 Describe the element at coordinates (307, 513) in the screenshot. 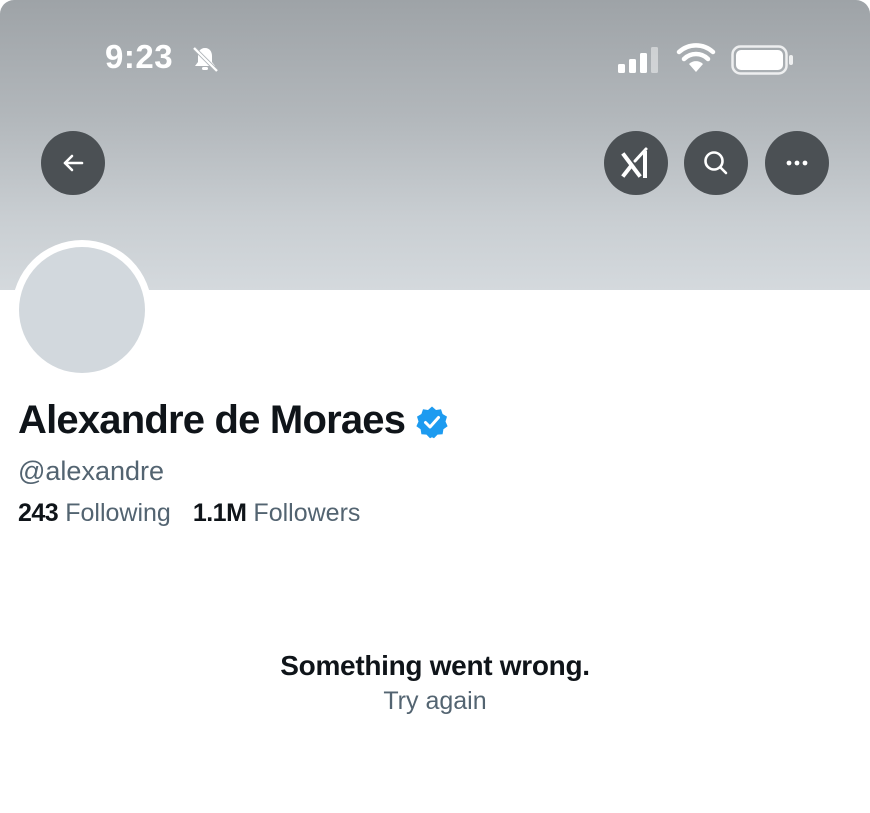

I see `followers-label: Followers` at that location.